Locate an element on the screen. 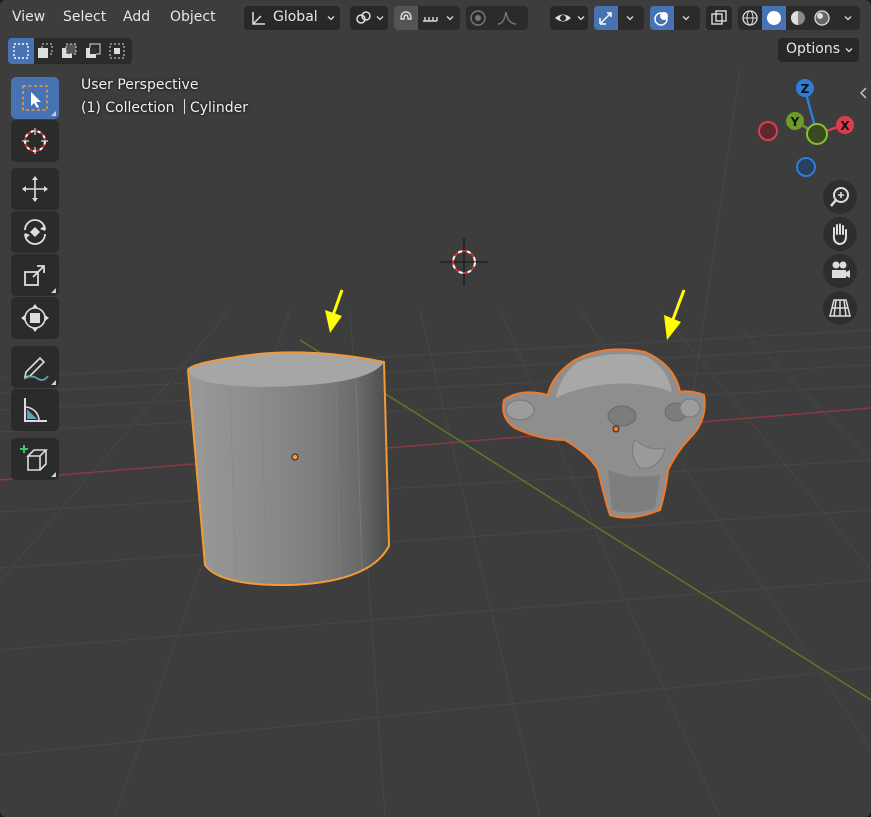 This screenshot has width=871, height=817. wireframe-sphere-icon is located at coordinates (750, 18).